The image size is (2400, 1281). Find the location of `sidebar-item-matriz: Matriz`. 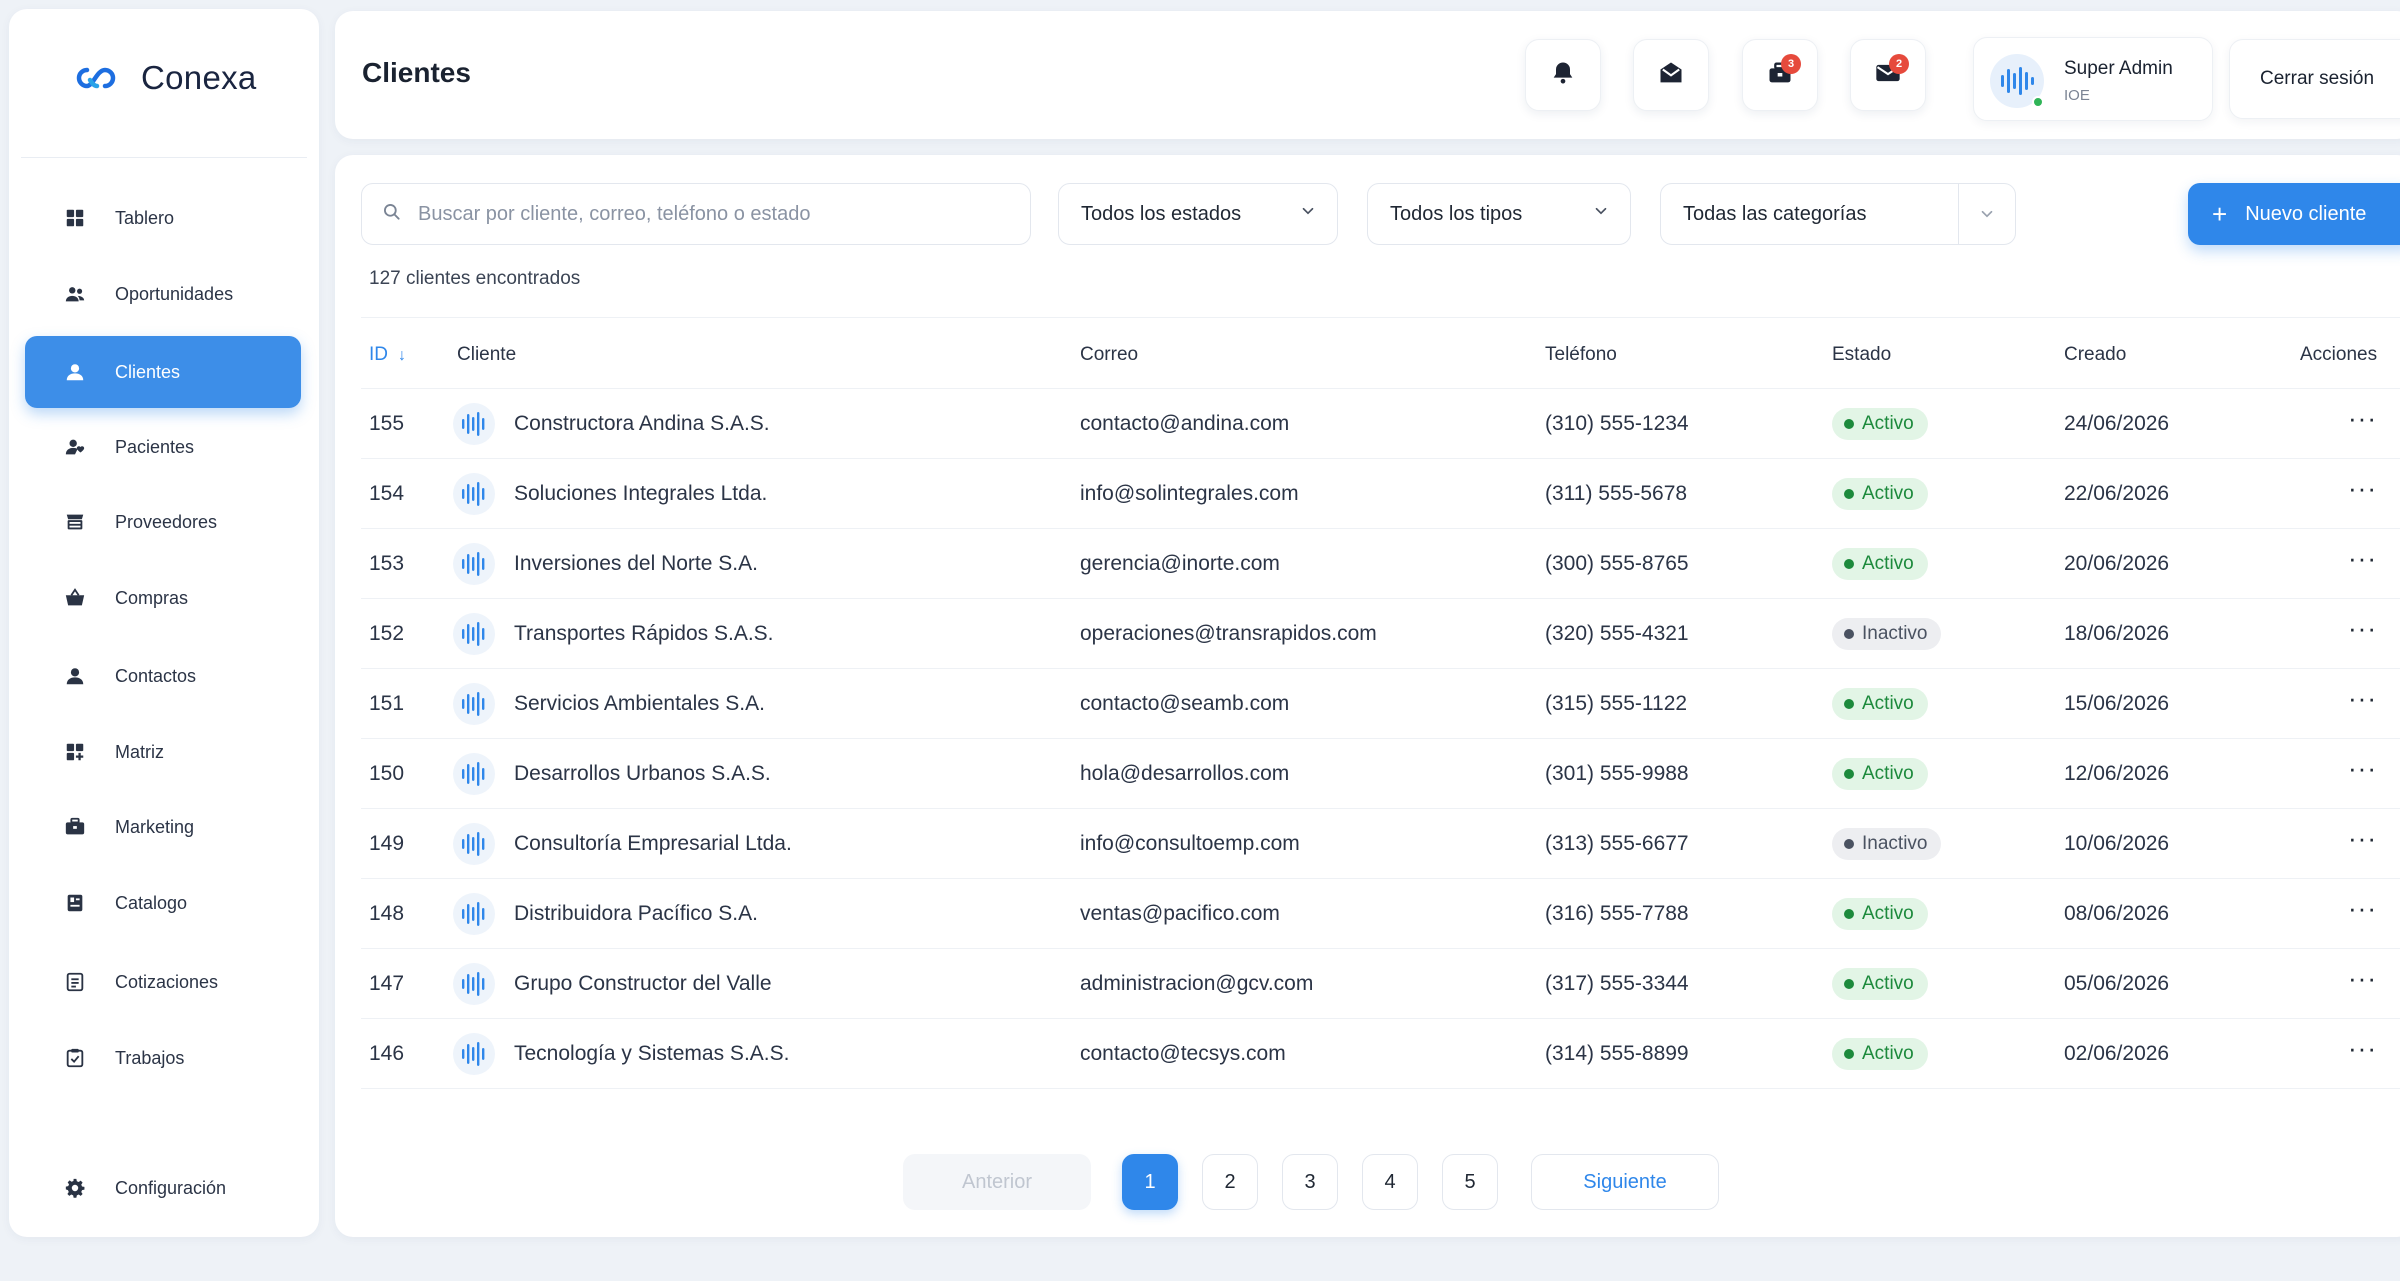

sidebar-item-matriz: Matriz is located at coordinates (163, 752).